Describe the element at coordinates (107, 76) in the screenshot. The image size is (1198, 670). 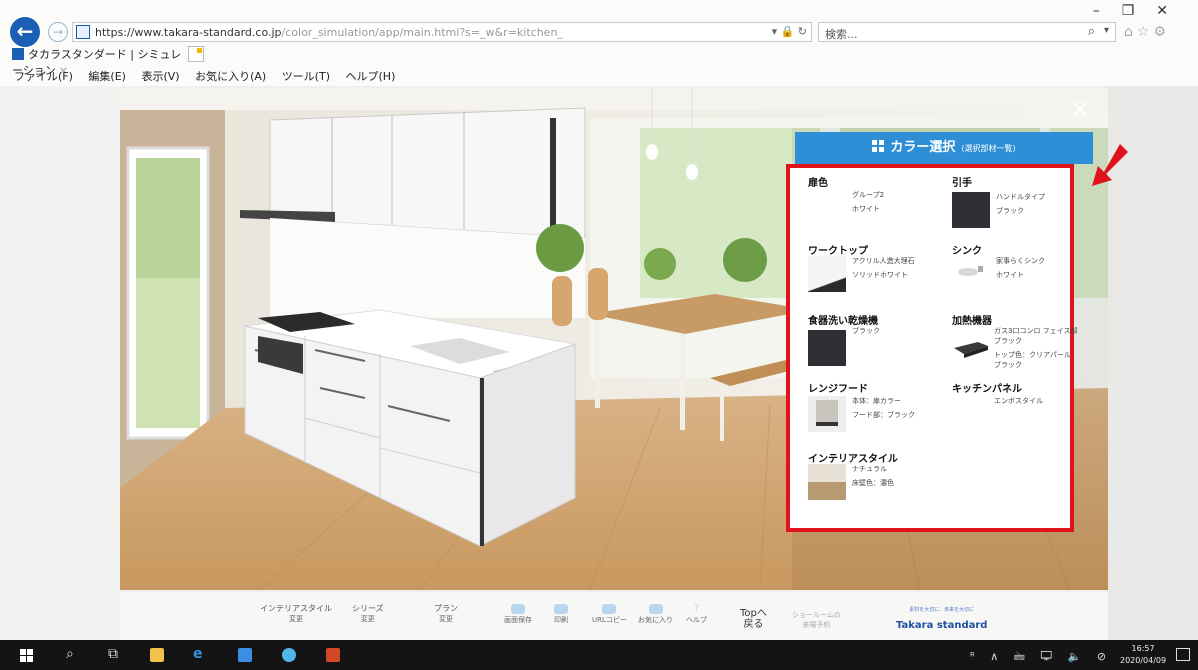
I see `menu-edit: 編集(E)` at that location.